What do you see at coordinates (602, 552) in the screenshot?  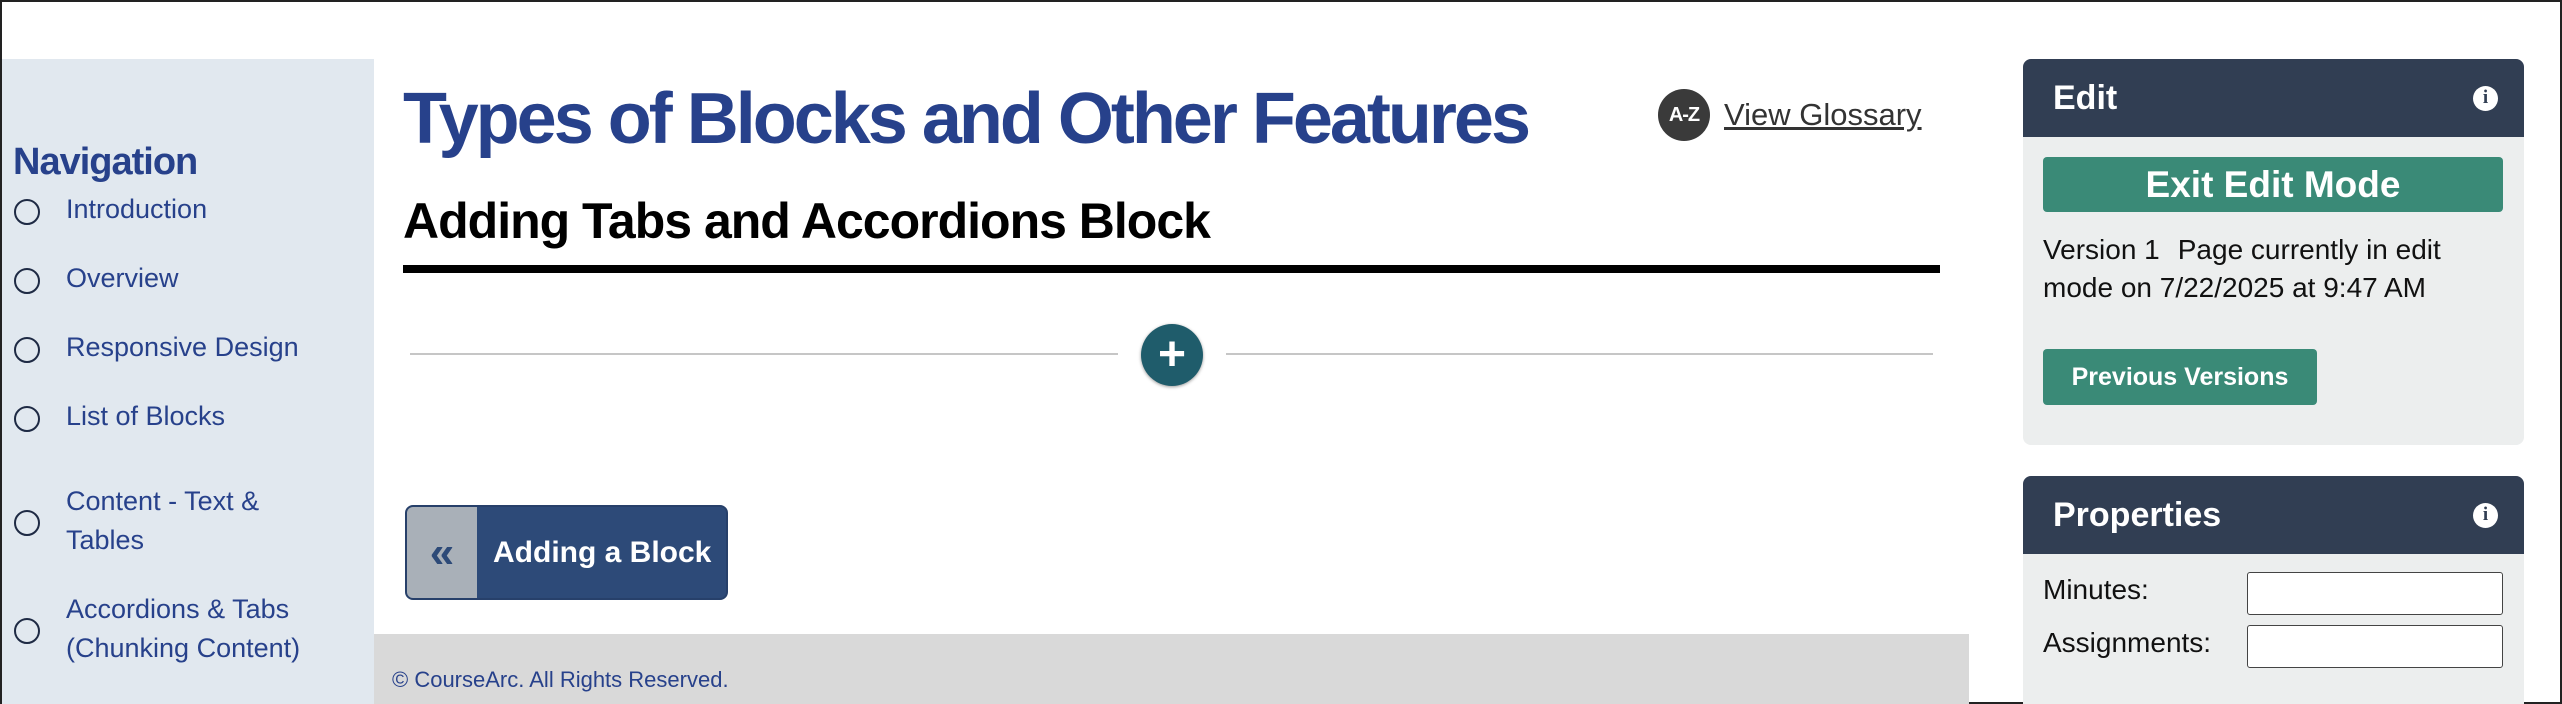 I see `previous-page-label: Adding a Block` at bounding box center [602, 552].